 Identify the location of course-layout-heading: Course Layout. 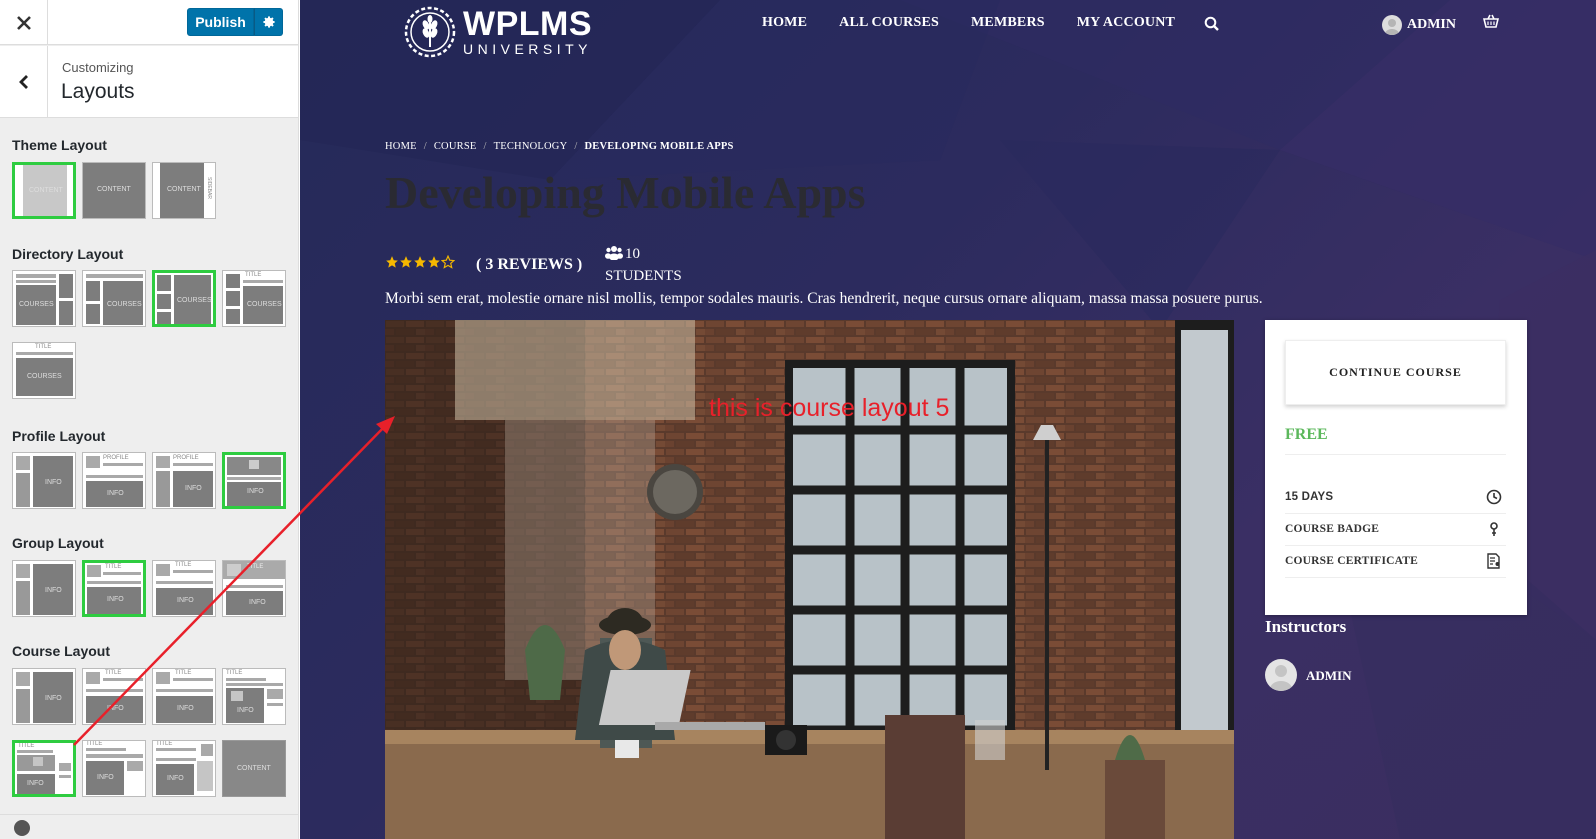
(61, 651).